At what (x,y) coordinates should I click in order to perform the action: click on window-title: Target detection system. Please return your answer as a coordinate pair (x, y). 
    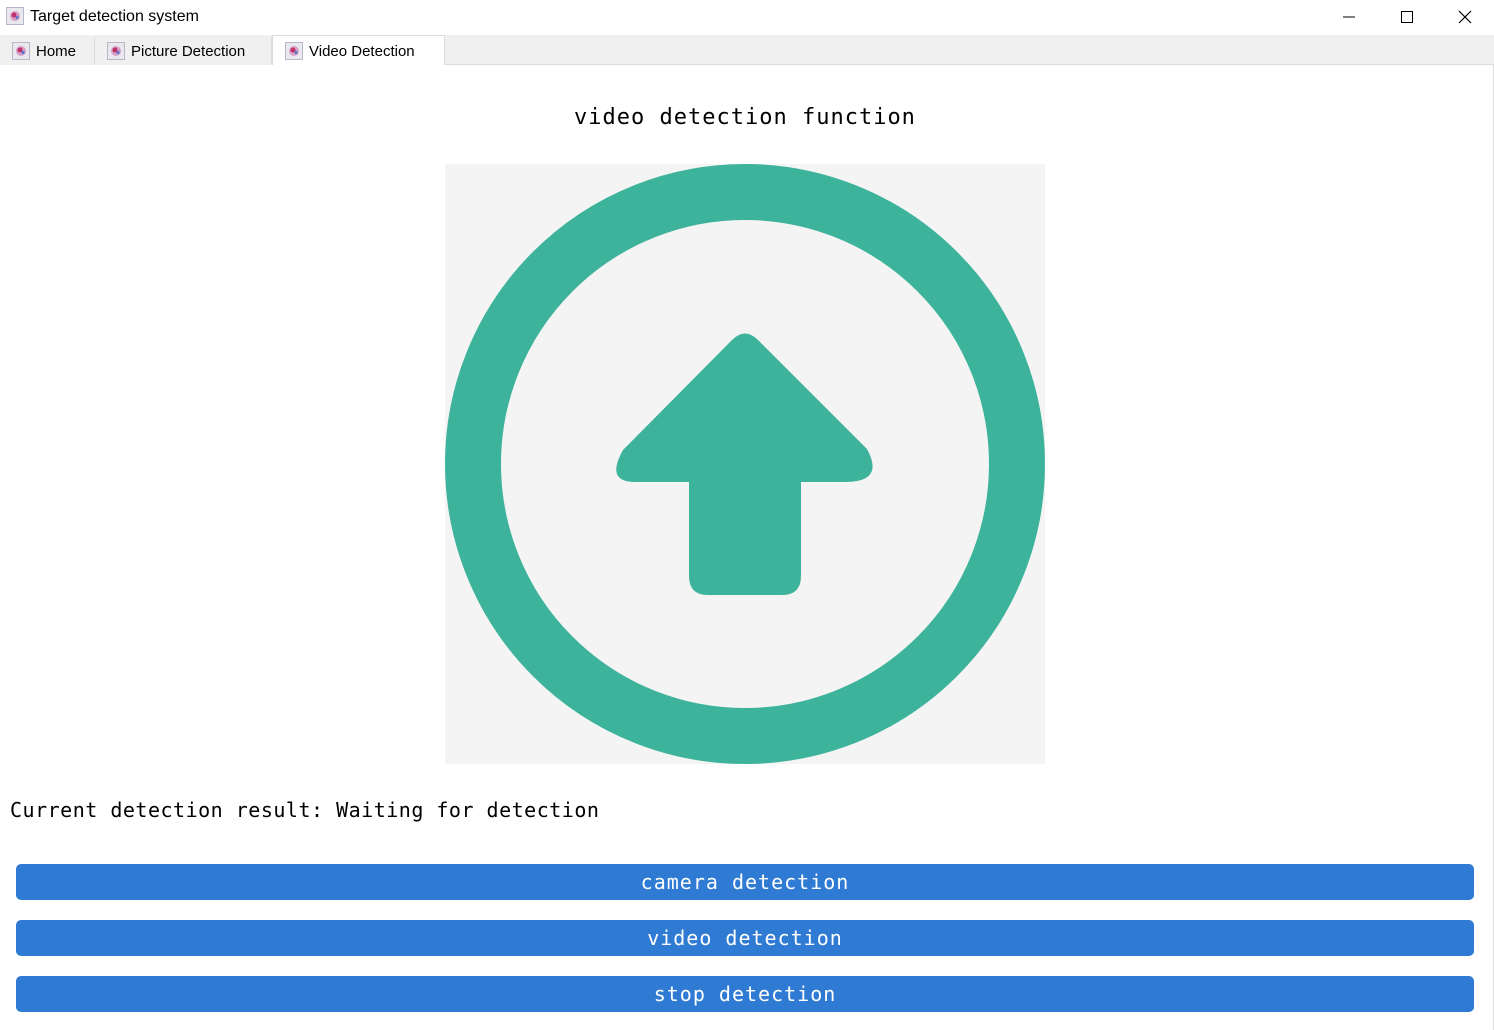
    Looking at the image, I should click on (114, 16).